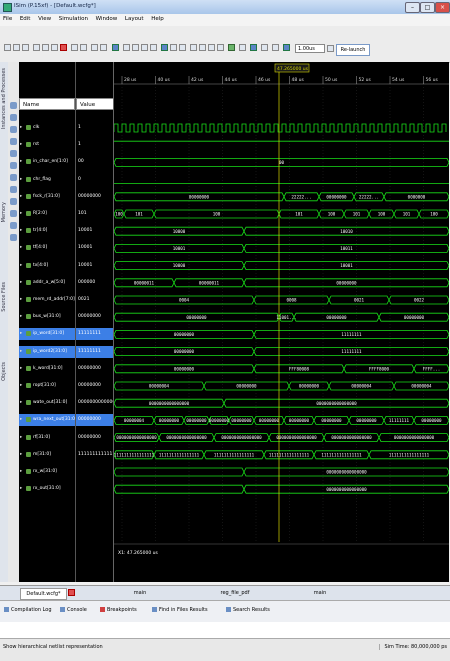 The image size is (450, 661). What do you see at coordinates (310, 48) in the screenshot?
I see `run-time-field: 1.00us` at bounding box center [310, 48].